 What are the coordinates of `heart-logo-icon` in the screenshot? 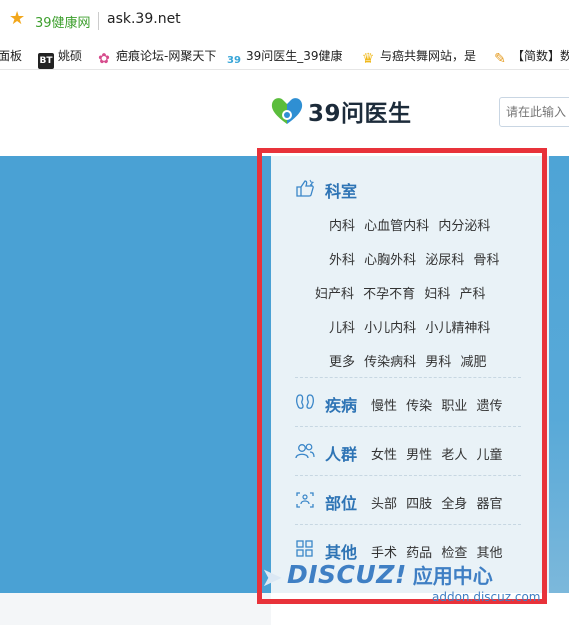 It's located at (287, 111).